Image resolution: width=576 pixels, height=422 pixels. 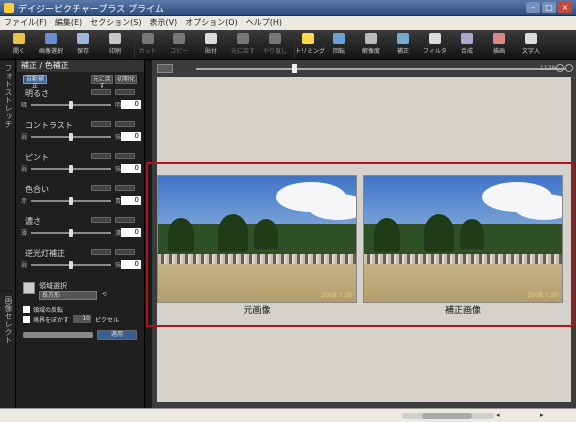 What do you see at coordinates (243, 45) in the screenshot?
I see `toolbar-button-7: 元に戻す` at bounding box center [243, 45].